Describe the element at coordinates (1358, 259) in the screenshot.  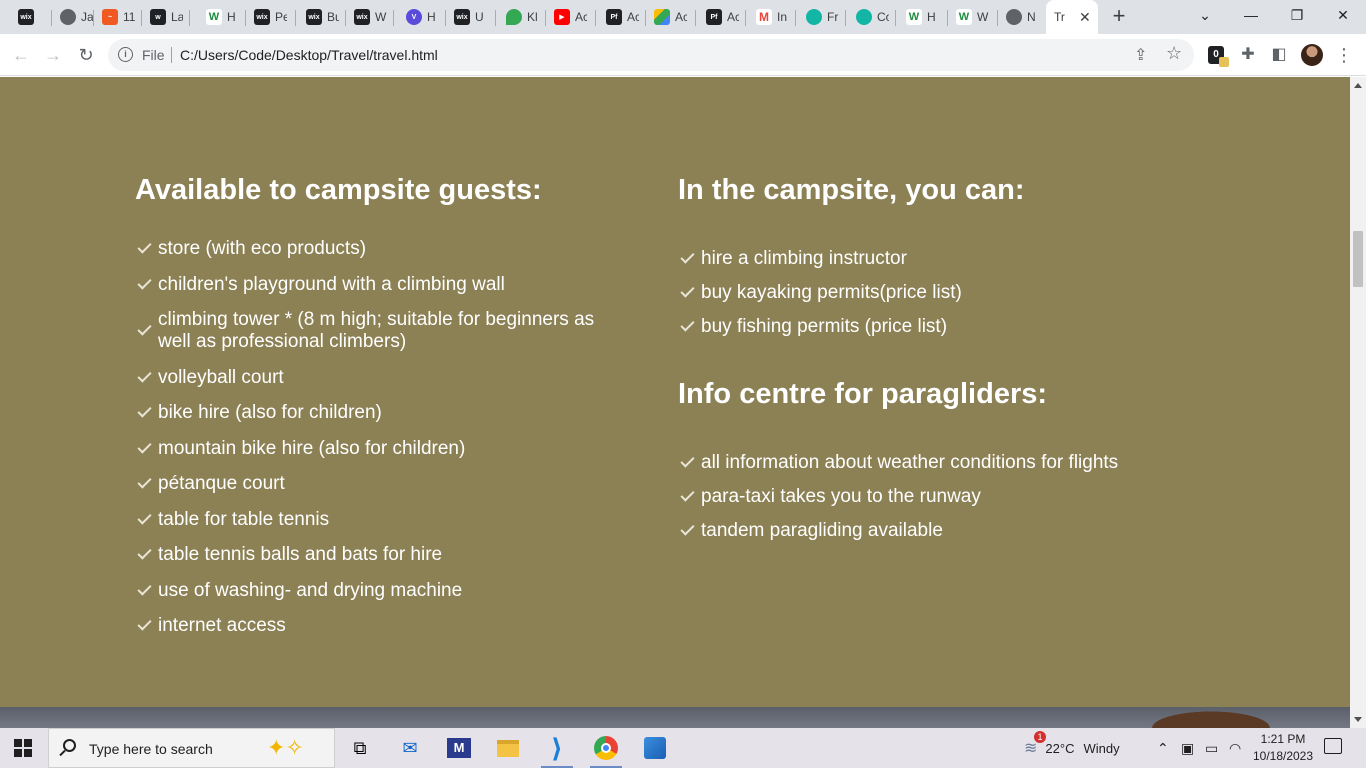
I see `scrollbar-thumb` at that location.